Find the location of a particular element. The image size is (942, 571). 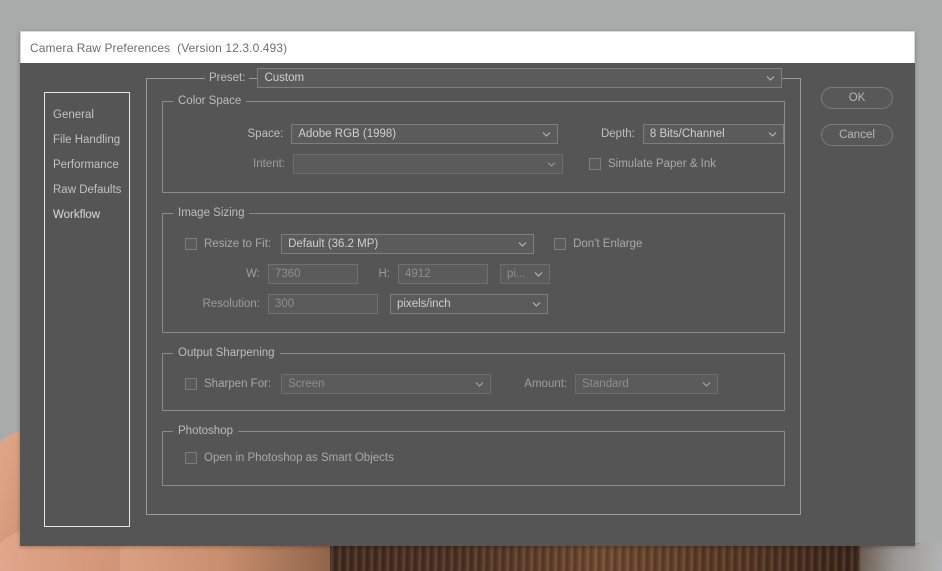

space-select: Adobe RGB (1998) is located at coordinates (424, 134).